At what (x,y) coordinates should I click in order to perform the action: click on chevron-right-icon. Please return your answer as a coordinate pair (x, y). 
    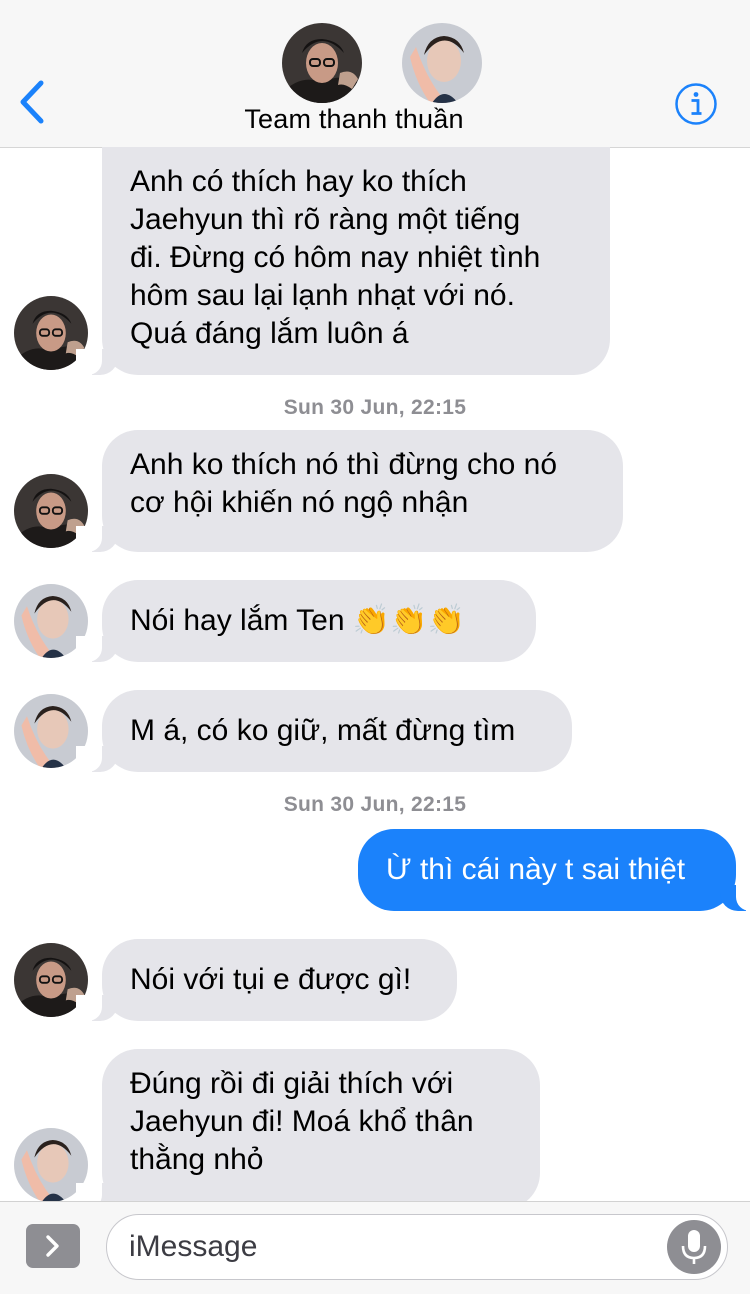
    Looking at the image, I should click on (52, 1246).